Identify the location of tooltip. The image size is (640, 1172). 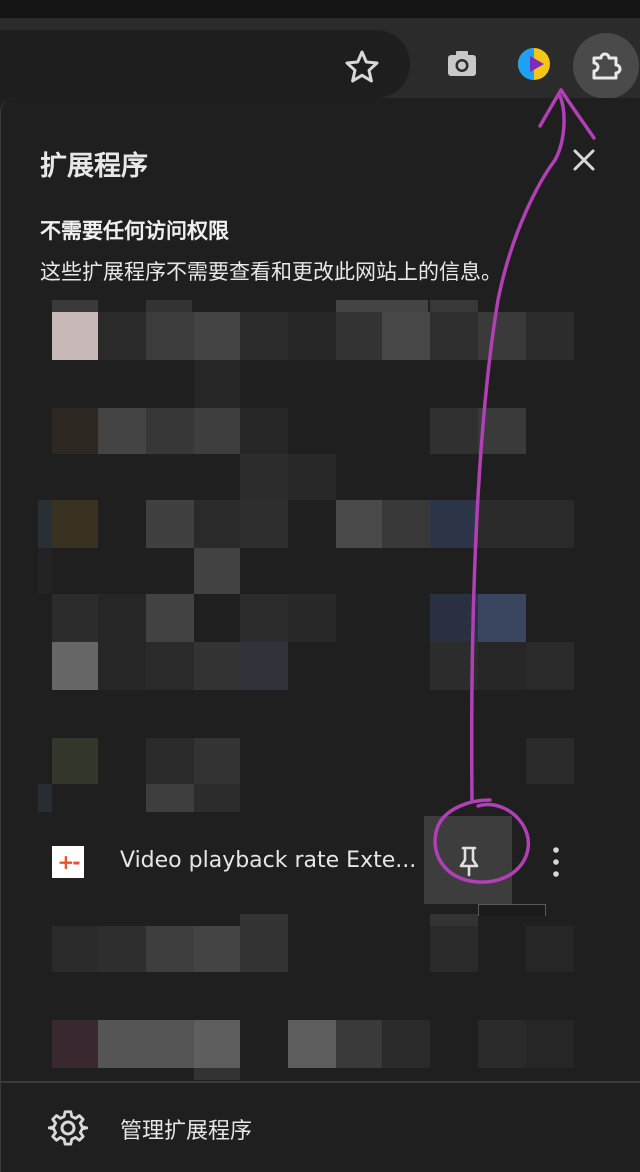
(512, 910).